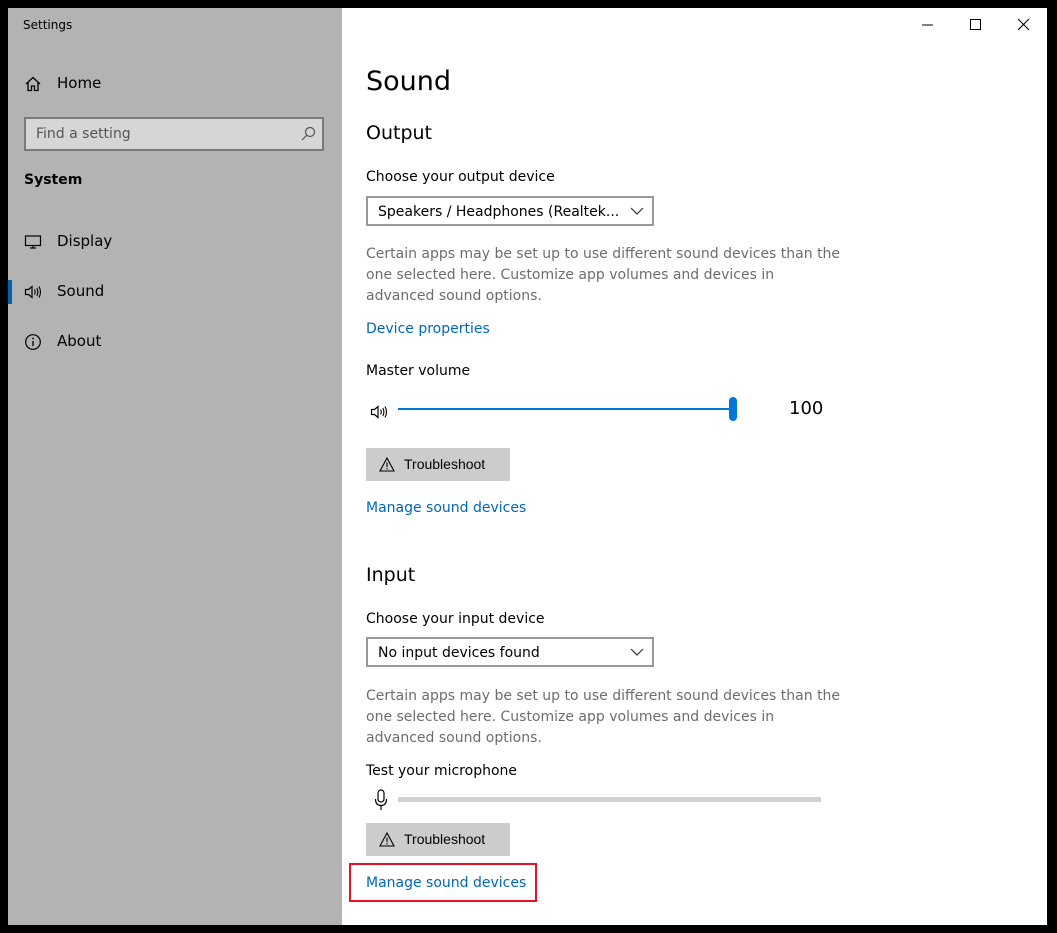  What do you see at coordinates (566, 409) in the screenshot?
I see `master-volume-slider-track` at bounding box center [566, 409].